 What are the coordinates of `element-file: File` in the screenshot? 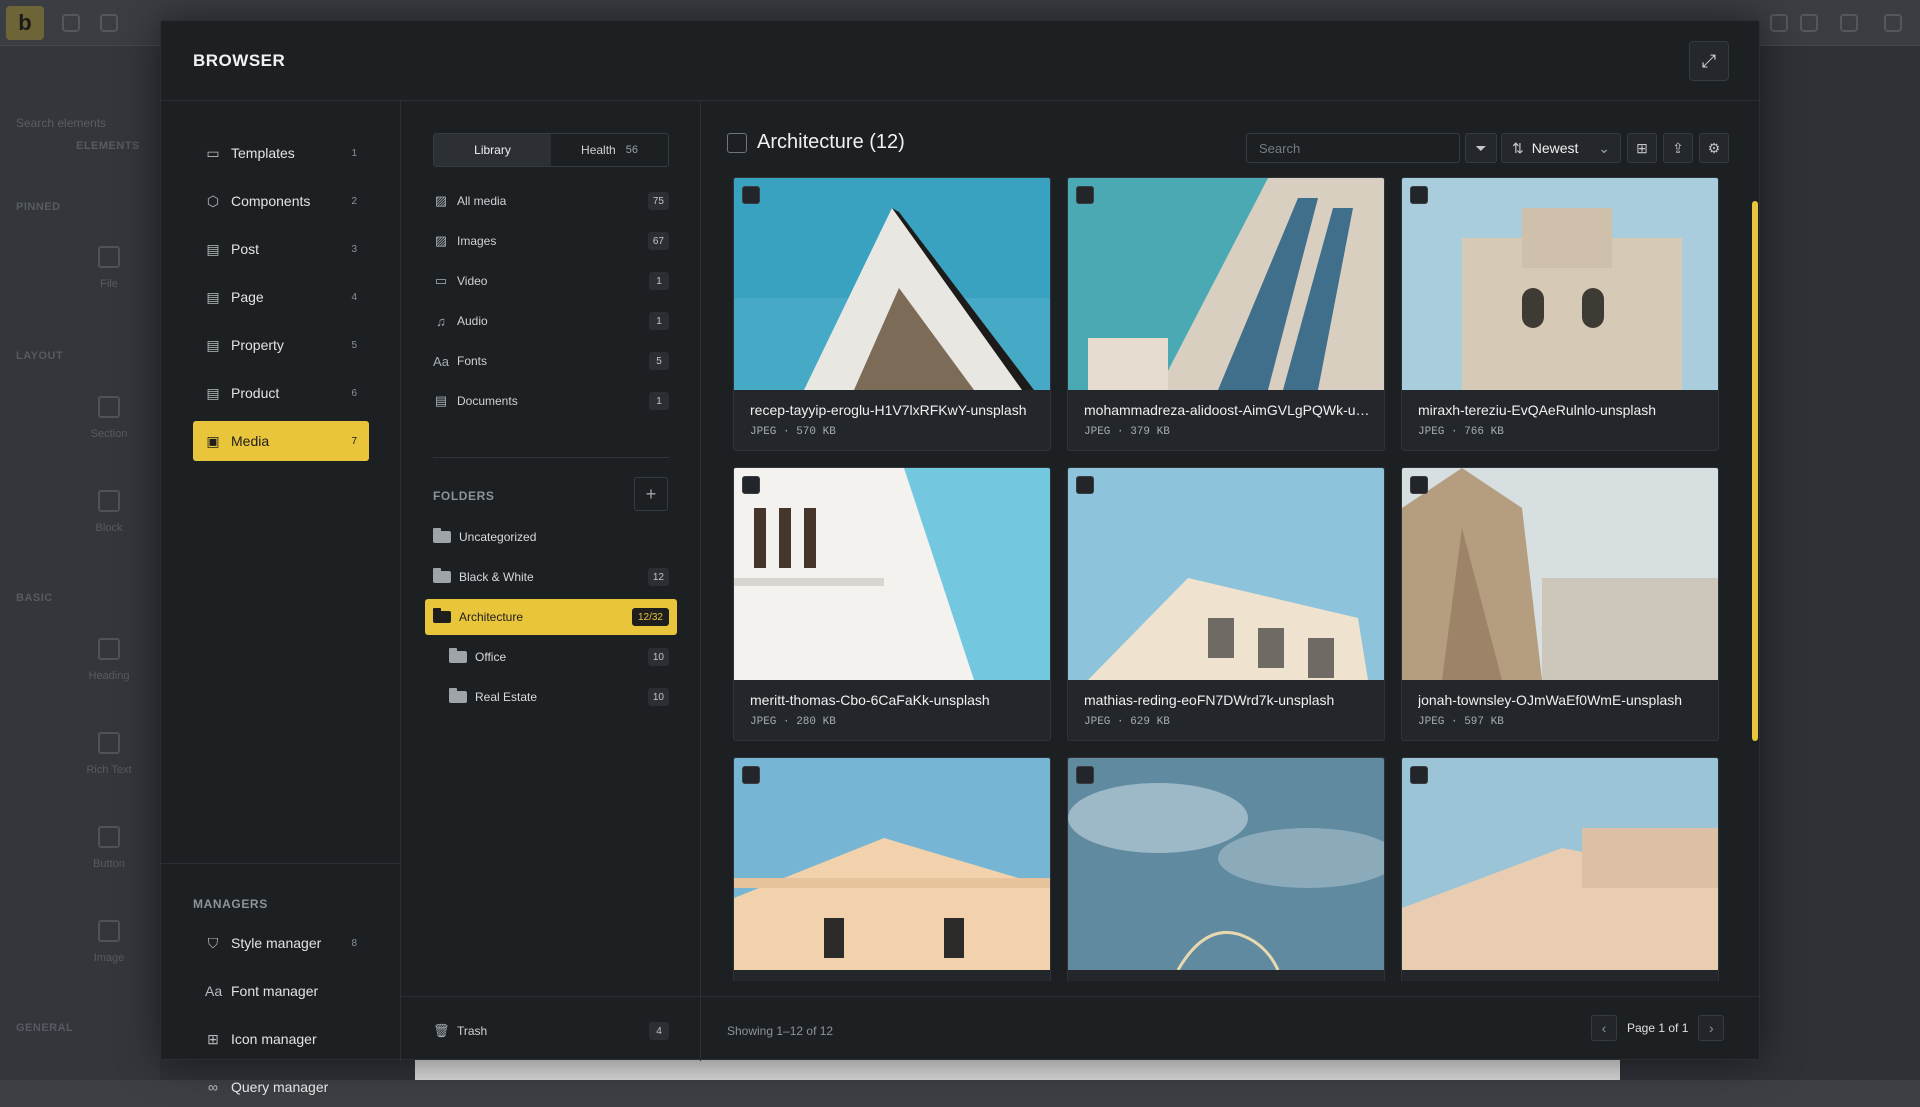 It's located at (109, 268).